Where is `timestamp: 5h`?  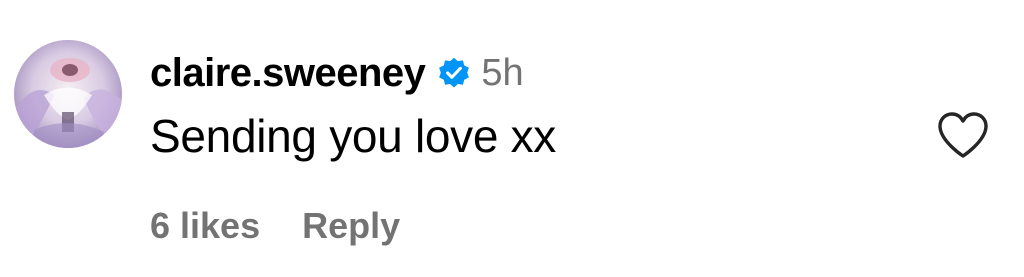 timestamp: 5h is located at coordinates (502, 73).